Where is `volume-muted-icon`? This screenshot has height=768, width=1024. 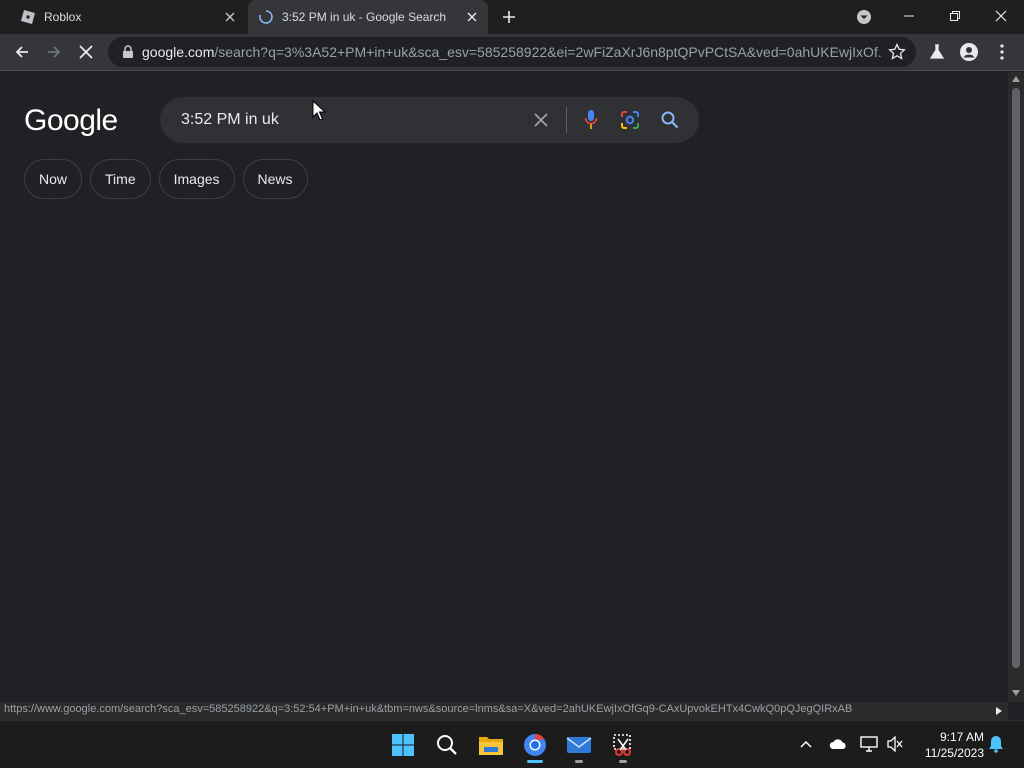
volume-muted-icon is located at coordinates (895, 744).